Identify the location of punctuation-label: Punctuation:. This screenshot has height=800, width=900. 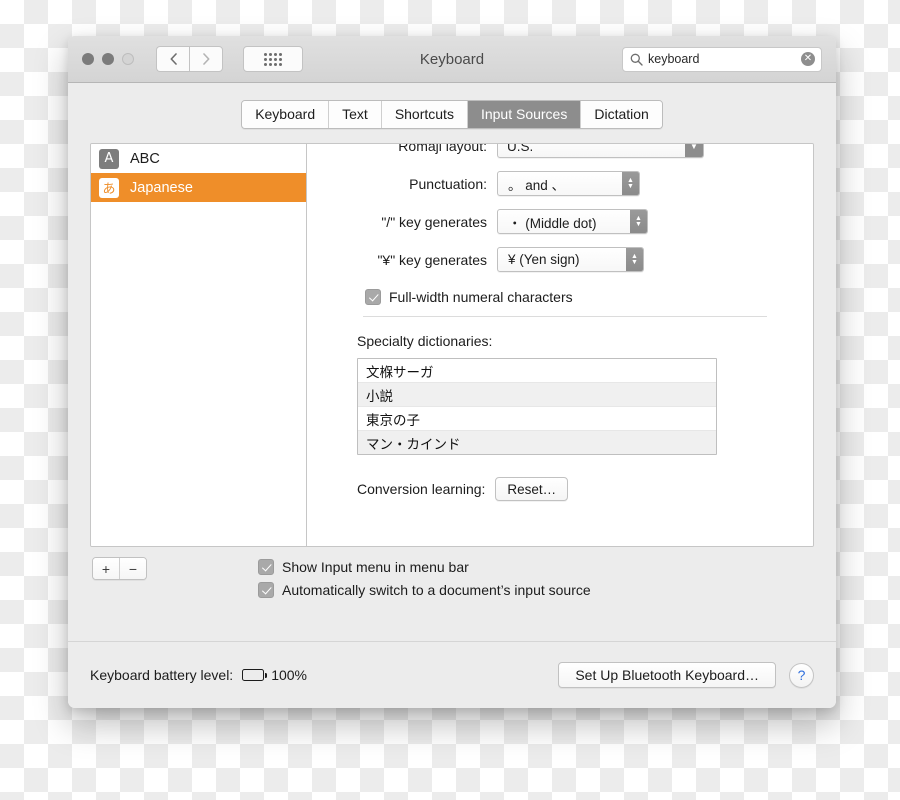
(448, 183).